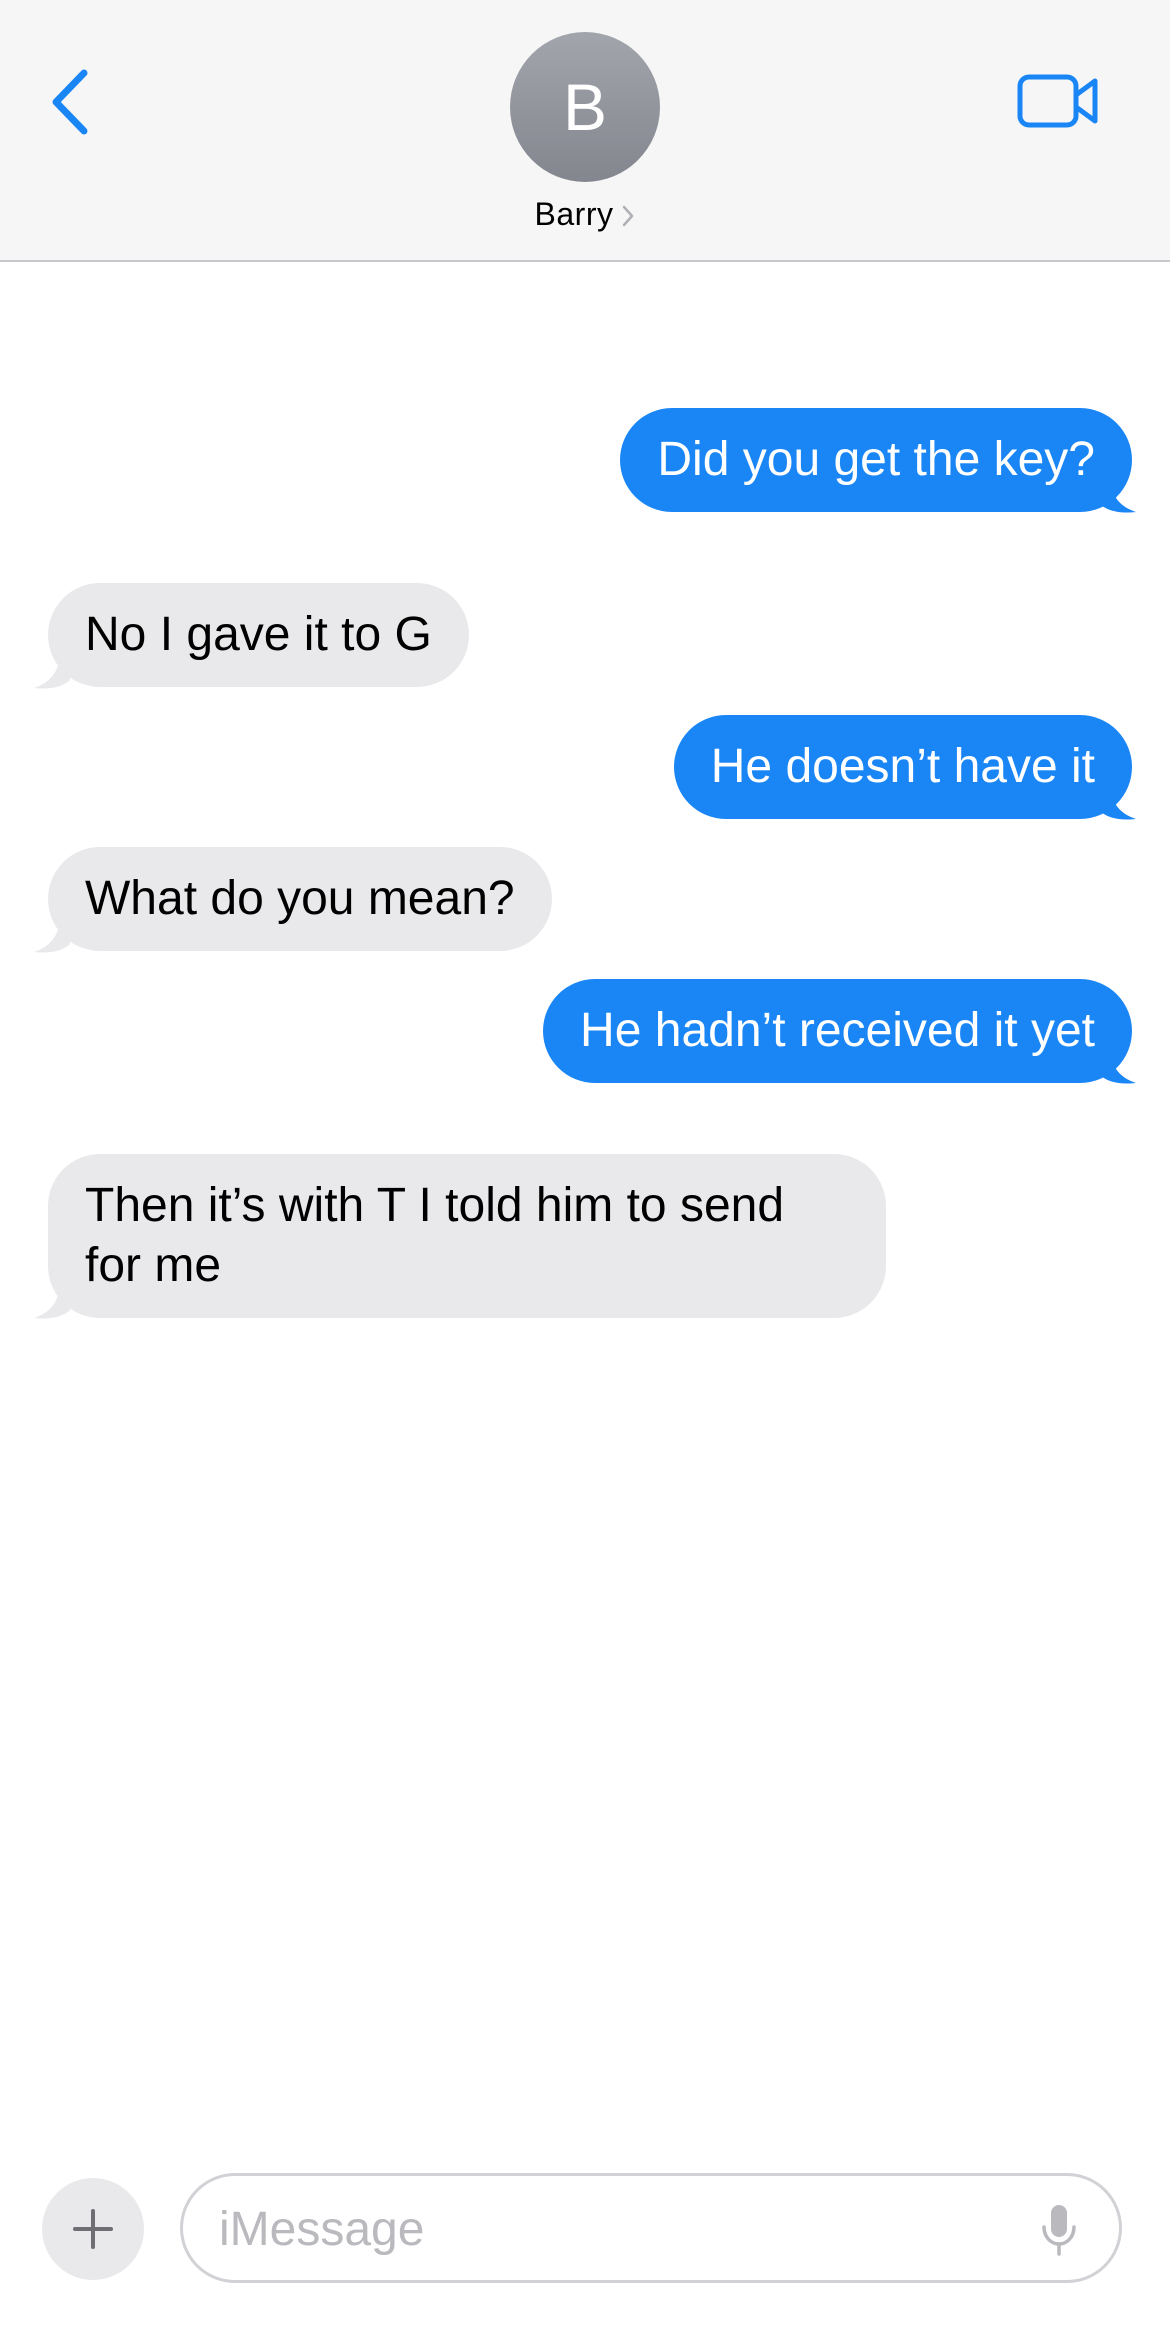 This screenshot has height=2325, width=1170. I want to click on message-bubble-sent: Did you get the key?, so click(876, 460).